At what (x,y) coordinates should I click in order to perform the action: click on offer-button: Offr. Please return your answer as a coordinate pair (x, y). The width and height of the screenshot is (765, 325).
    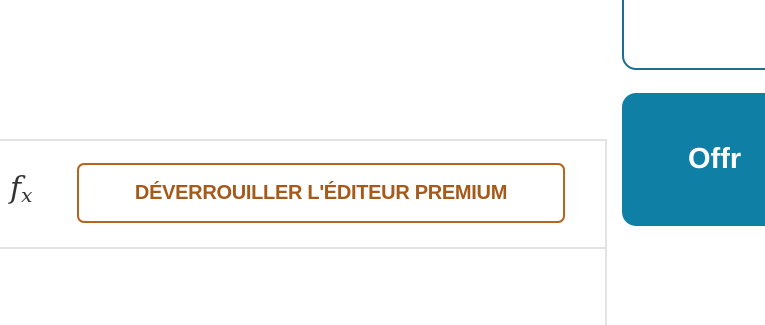
    Looking at the image, I should click on (693, 159).